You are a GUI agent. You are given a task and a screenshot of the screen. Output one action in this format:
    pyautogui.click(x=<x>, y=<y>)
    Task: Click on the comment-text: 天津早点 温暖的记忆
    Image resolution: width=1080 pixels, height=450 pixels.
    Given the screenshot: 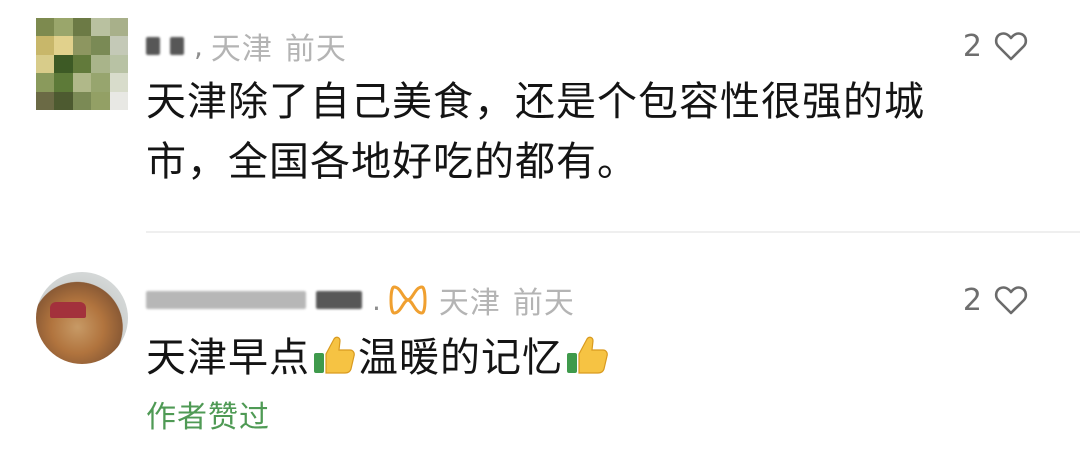 What is the action you would take?
    pyautogui.click(x=556, y=358)
    